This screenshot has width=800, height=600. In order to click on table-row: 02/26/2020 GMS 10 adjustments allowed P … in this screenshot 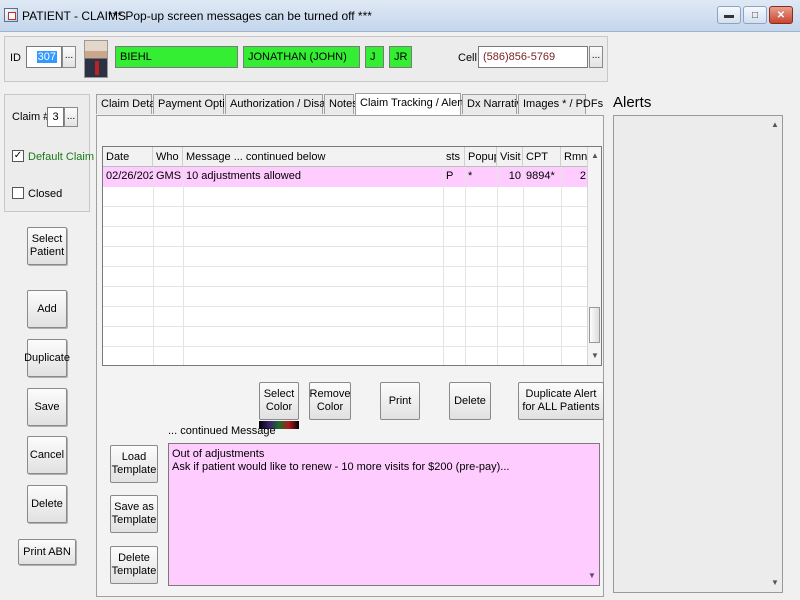, I will do `click(345, 177)`.